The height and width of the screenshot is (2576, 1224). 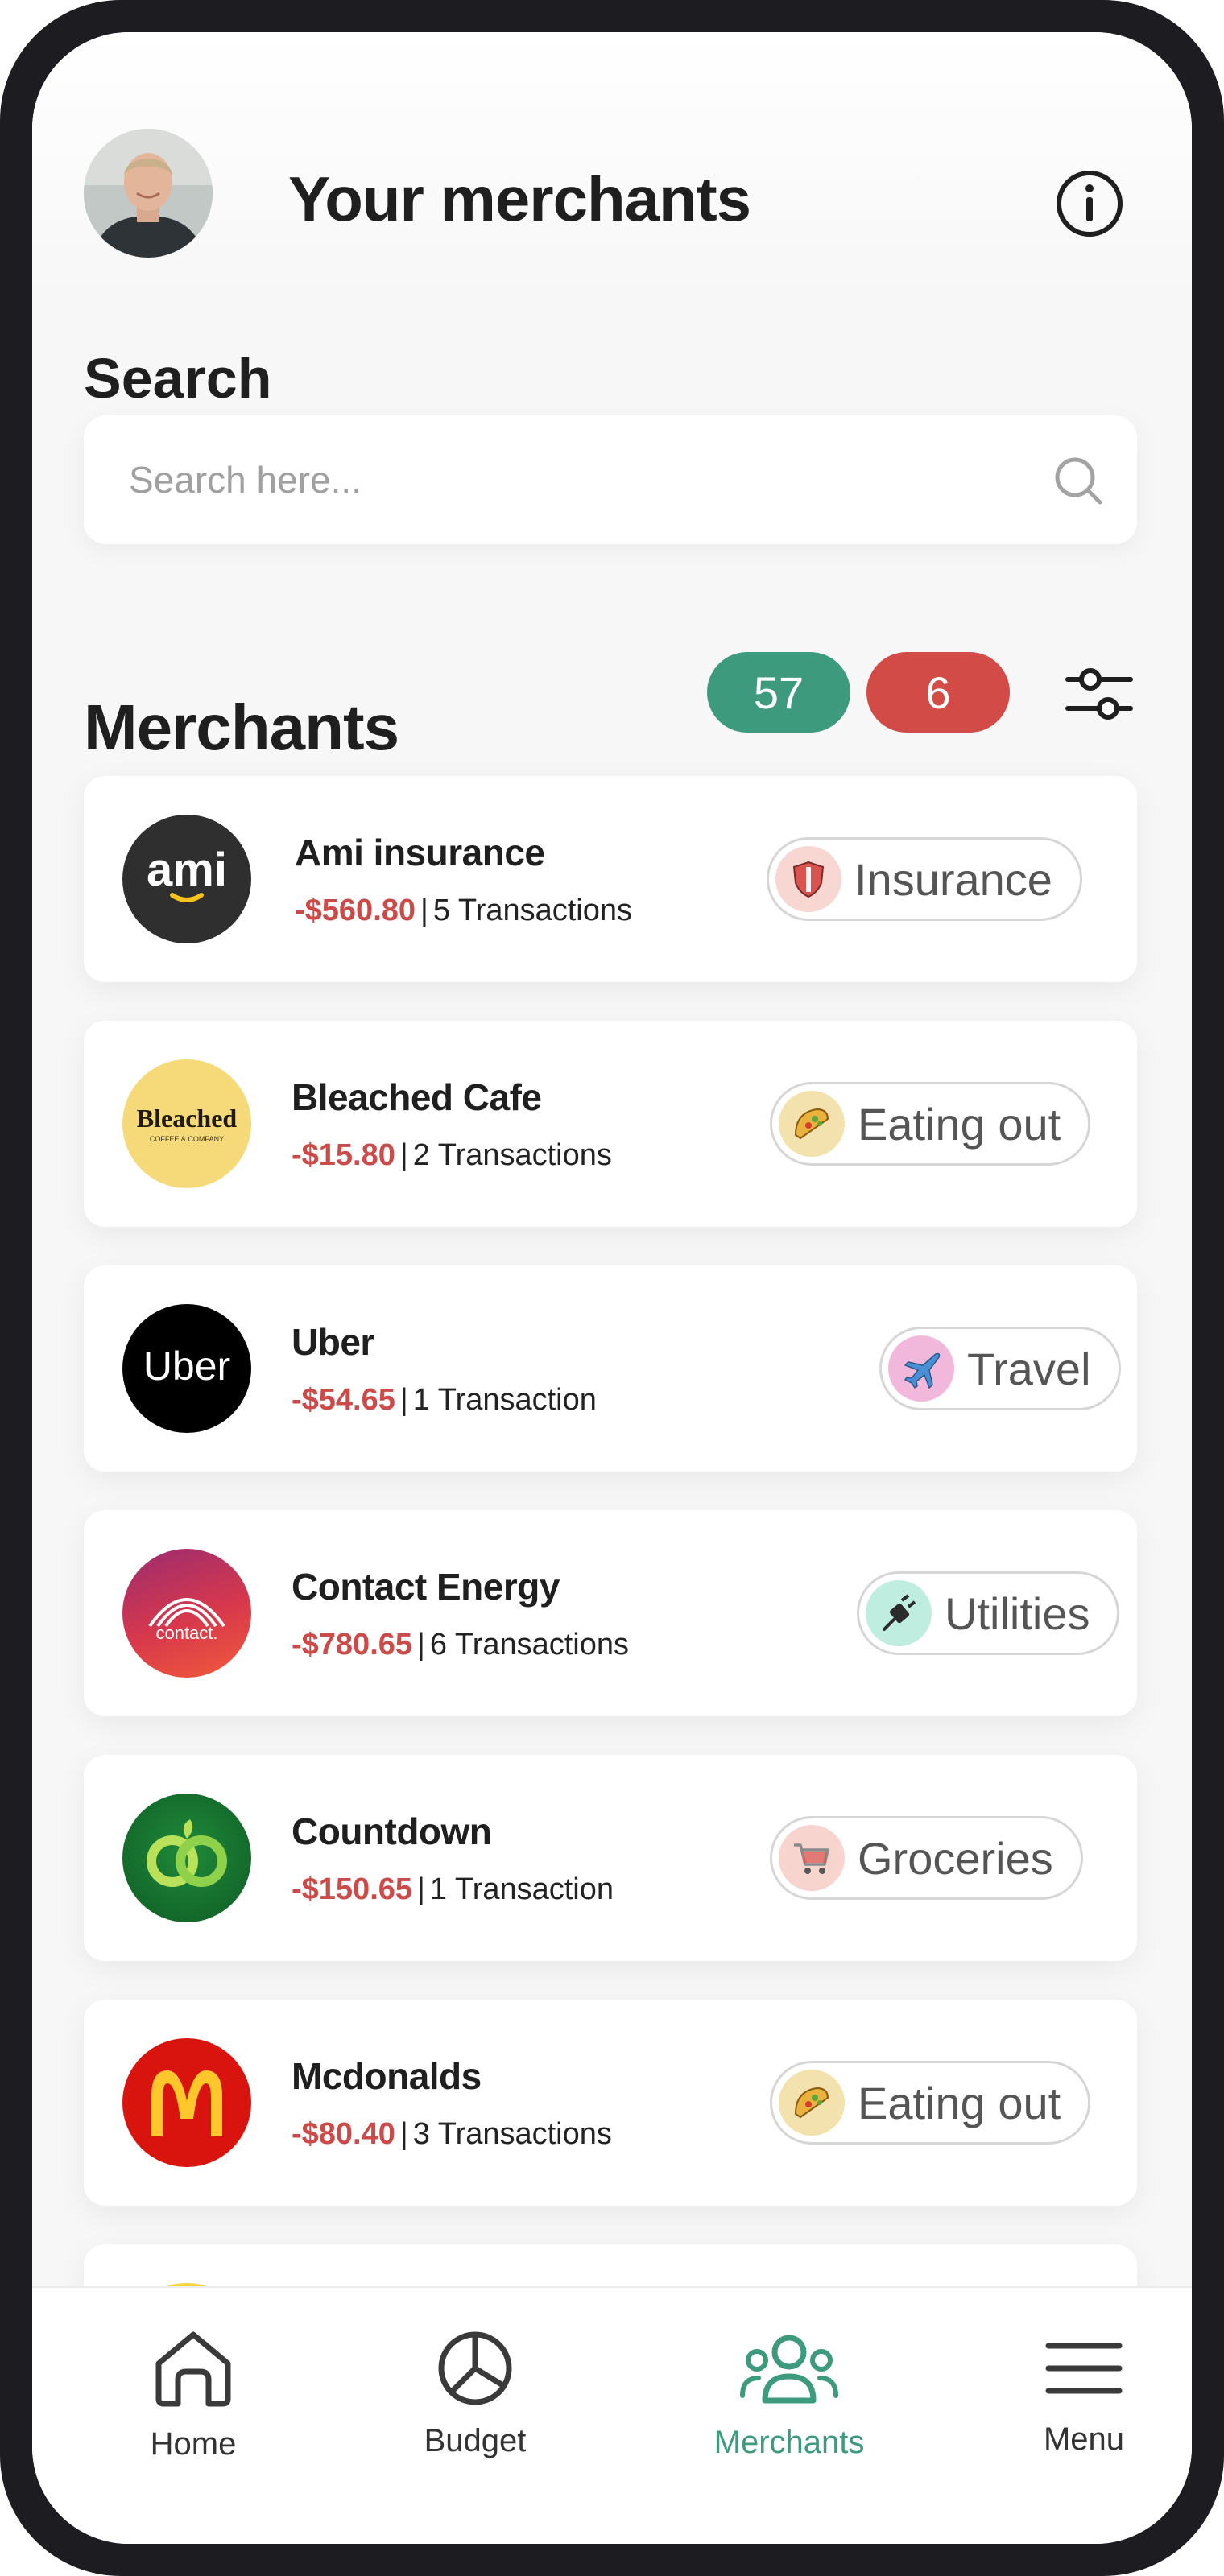 I want to click on nav-label: Menu, so click(x=1084, y=2439).